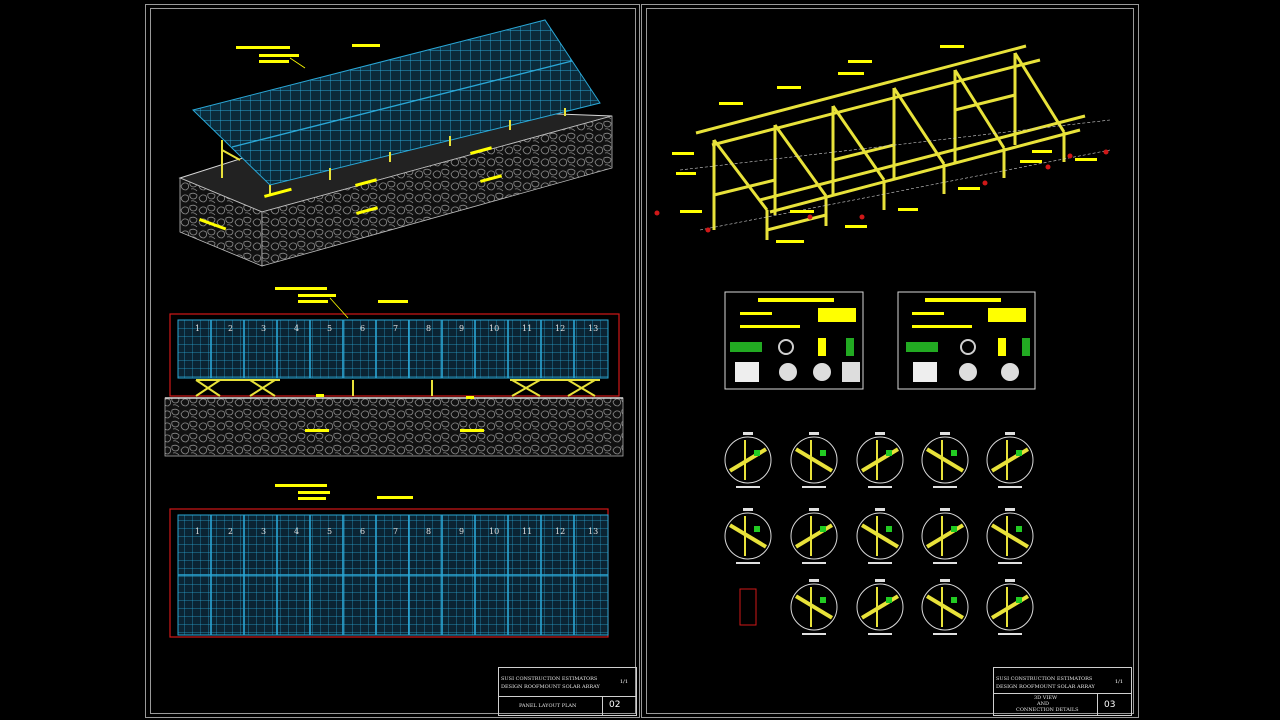  I want to click on detail-small-section, so click(748, 607).